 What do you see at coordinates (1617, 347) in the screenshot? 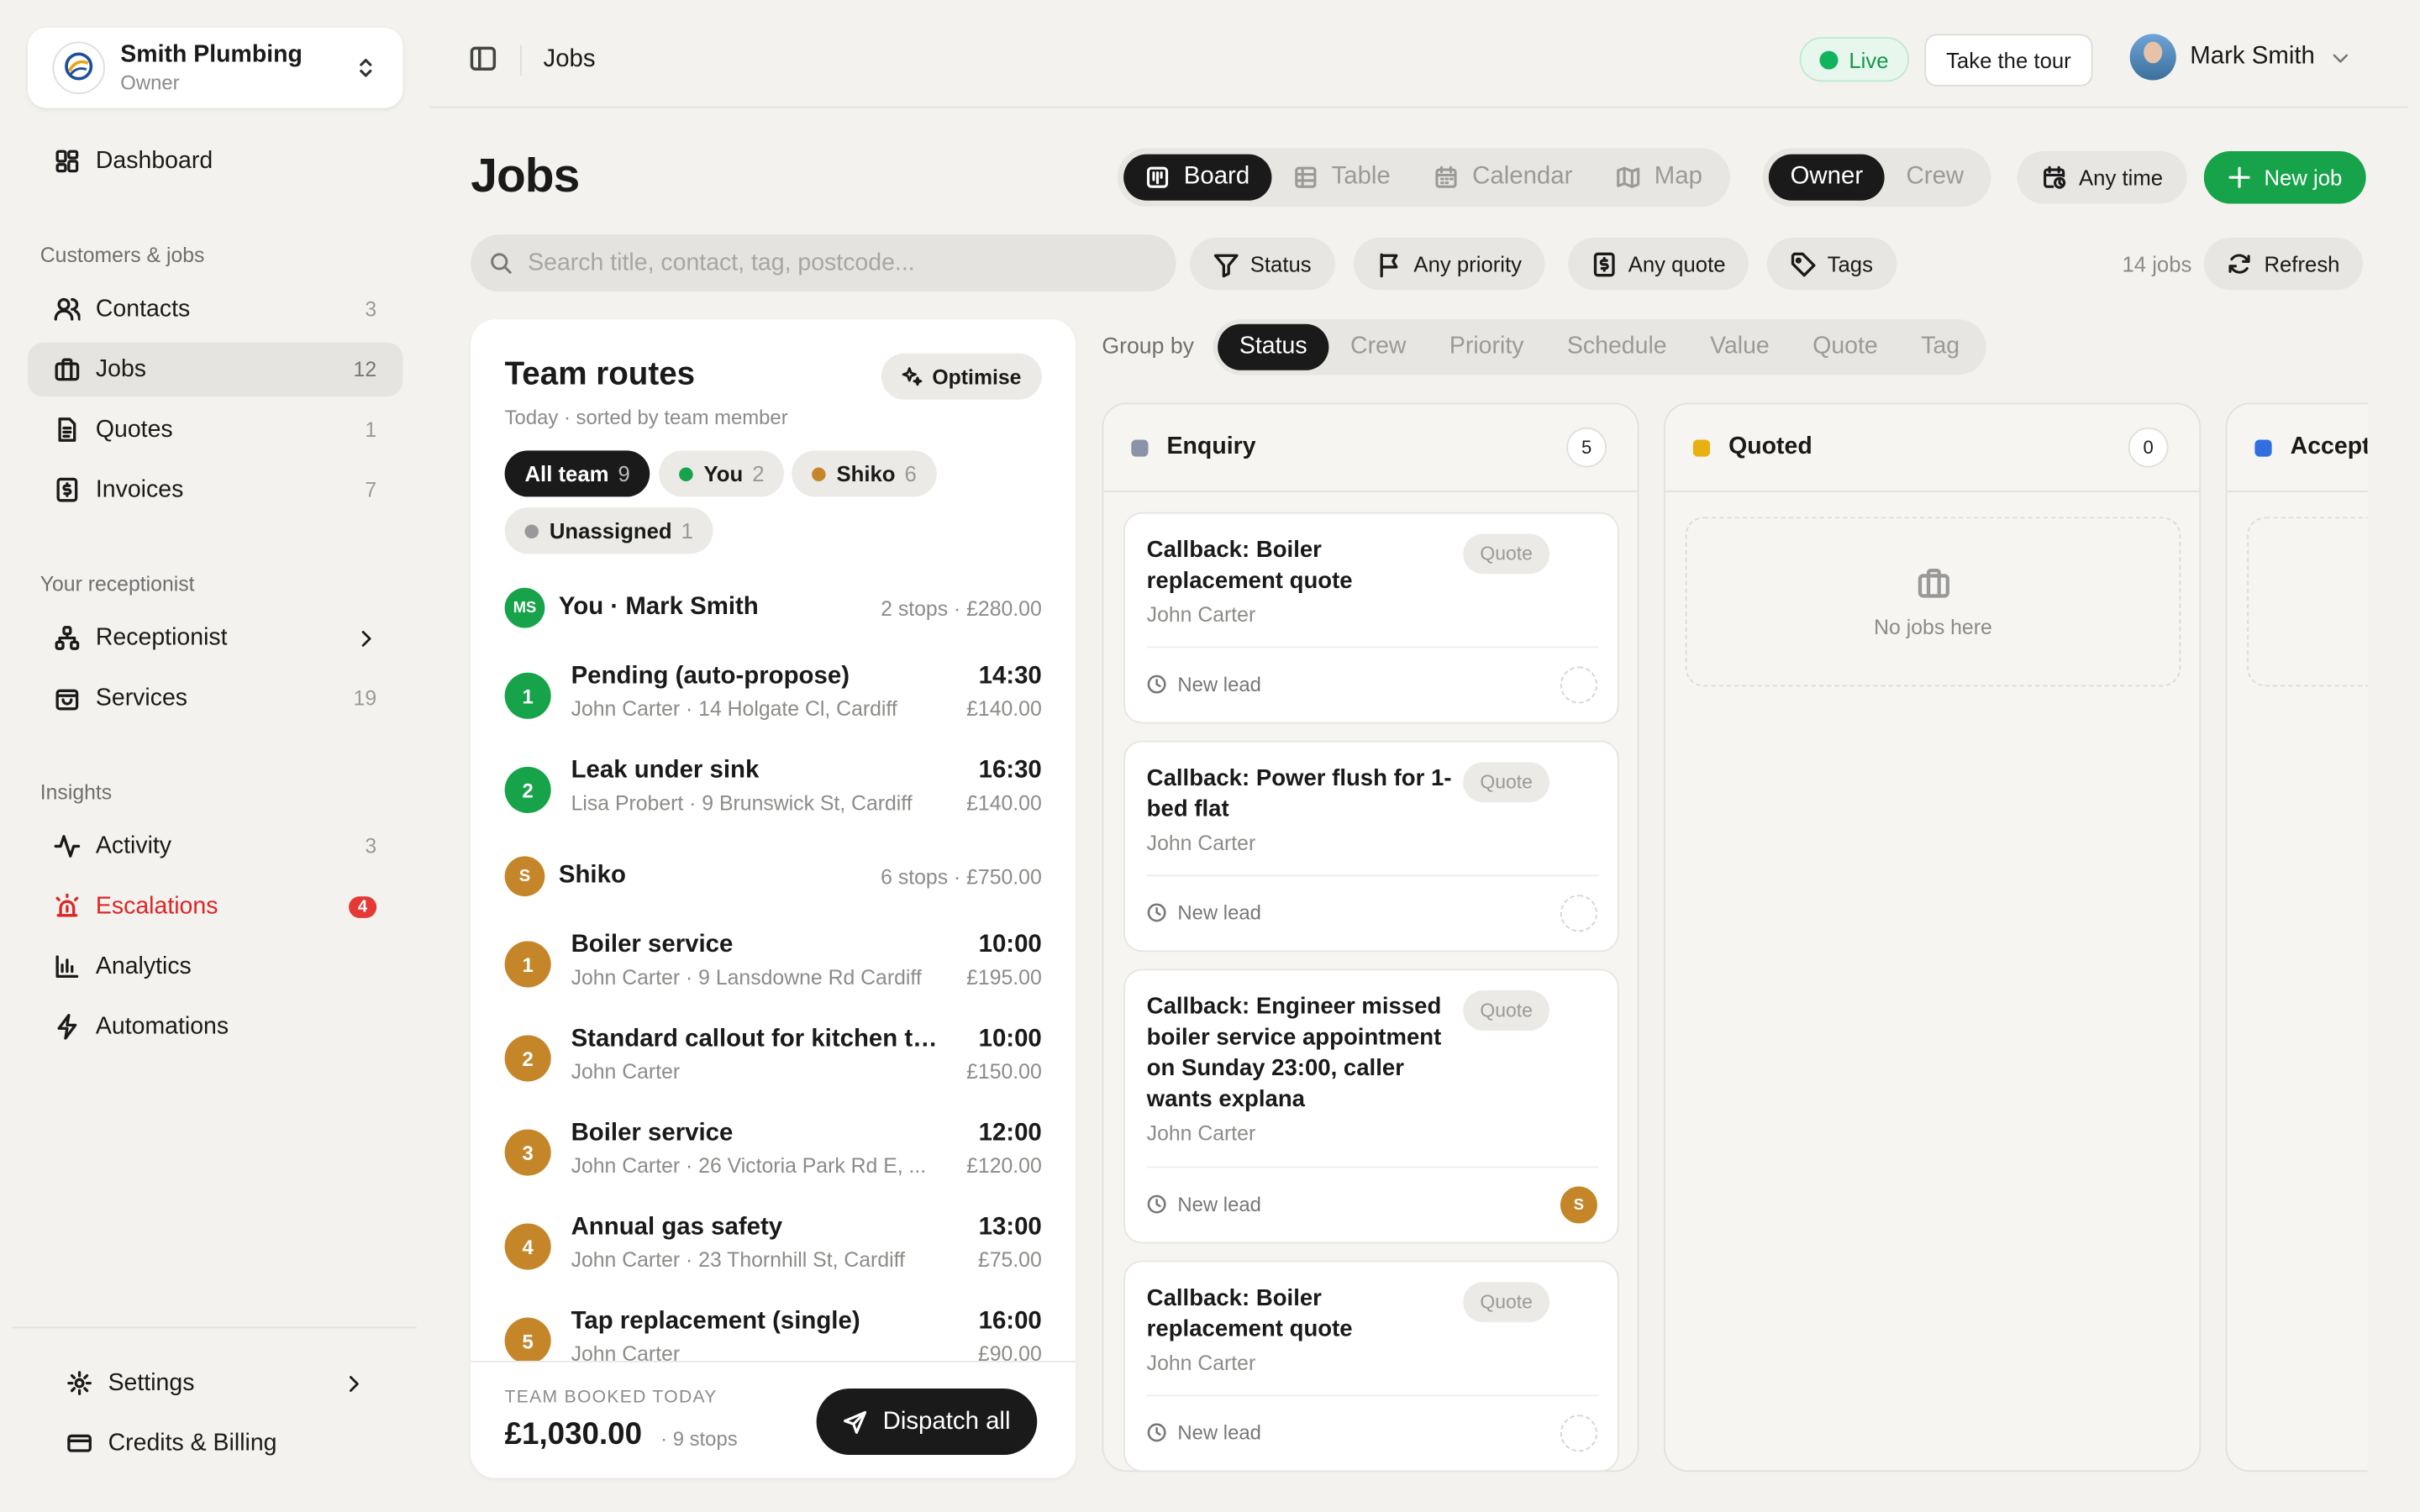
I see `group-by-schedule: Schedule` at bounding box center [1617, 347].